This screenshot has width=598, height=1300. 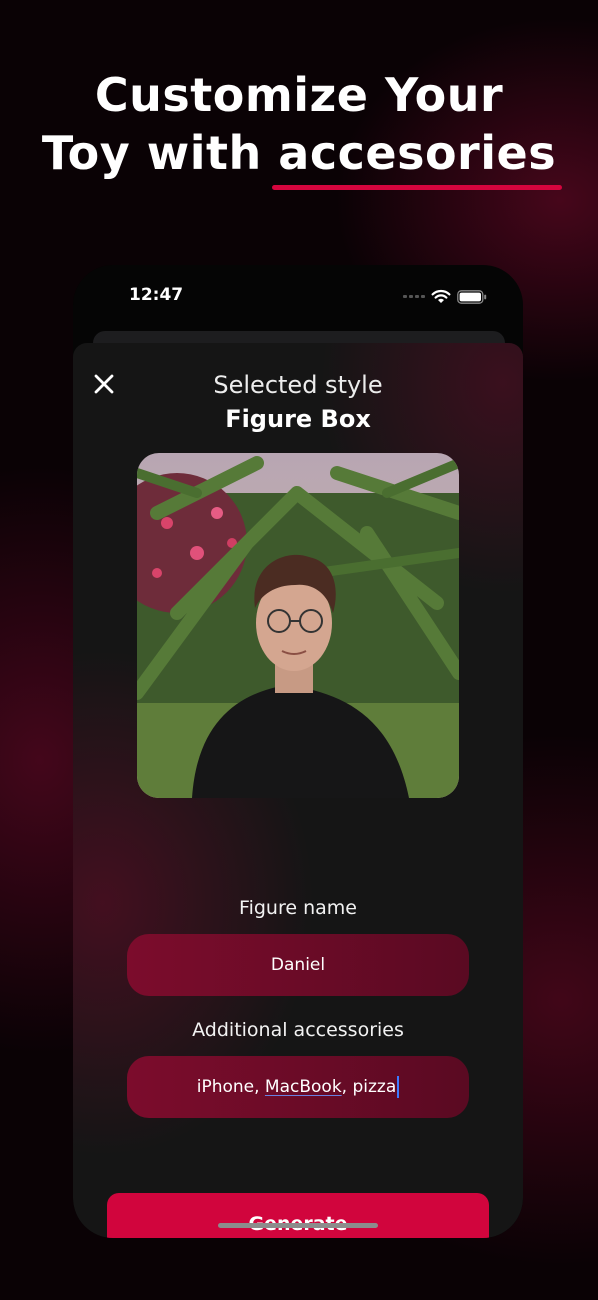 I want to click on status-icons, so click(x=445, y=296).